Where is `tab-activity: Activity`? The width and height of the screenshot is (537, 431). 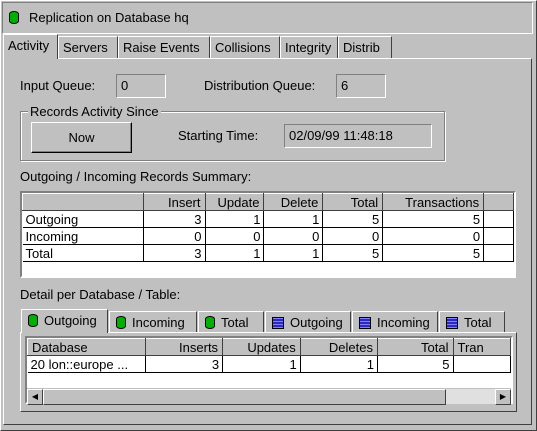 tab-activity: Activity is located at coordinates (30, 46).